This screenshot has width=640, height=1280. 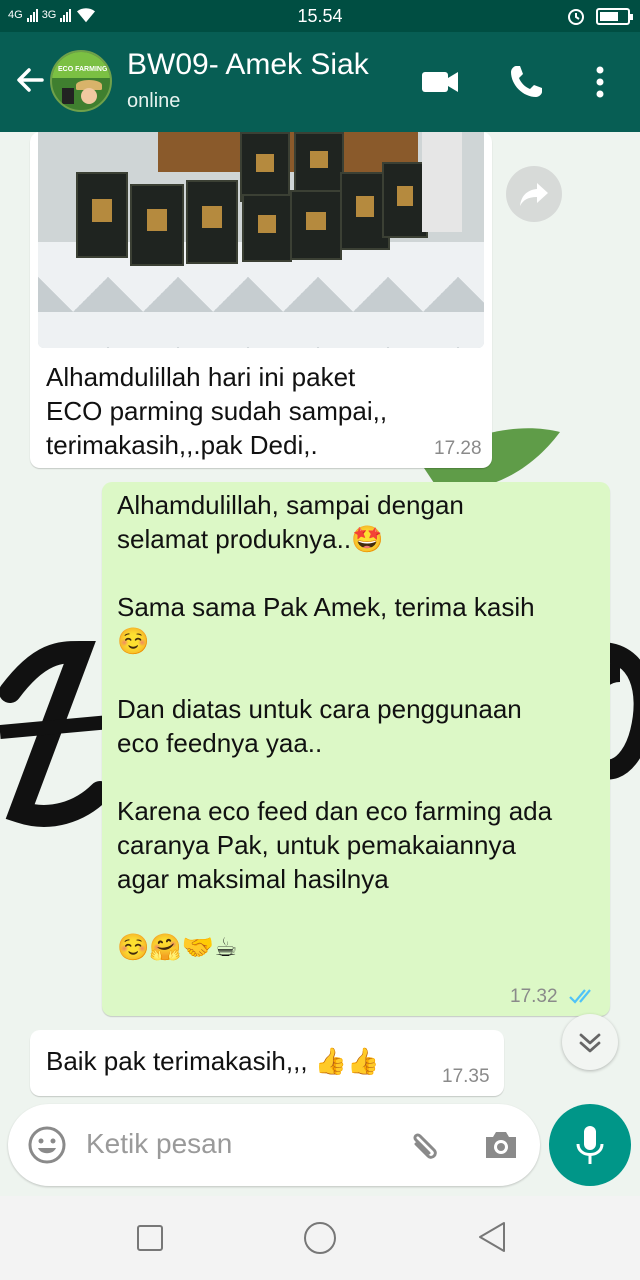 What do you see at coordinates (154, 101) in the screenshot?
I see `contact-status: online` at bounding box center [154, 101].